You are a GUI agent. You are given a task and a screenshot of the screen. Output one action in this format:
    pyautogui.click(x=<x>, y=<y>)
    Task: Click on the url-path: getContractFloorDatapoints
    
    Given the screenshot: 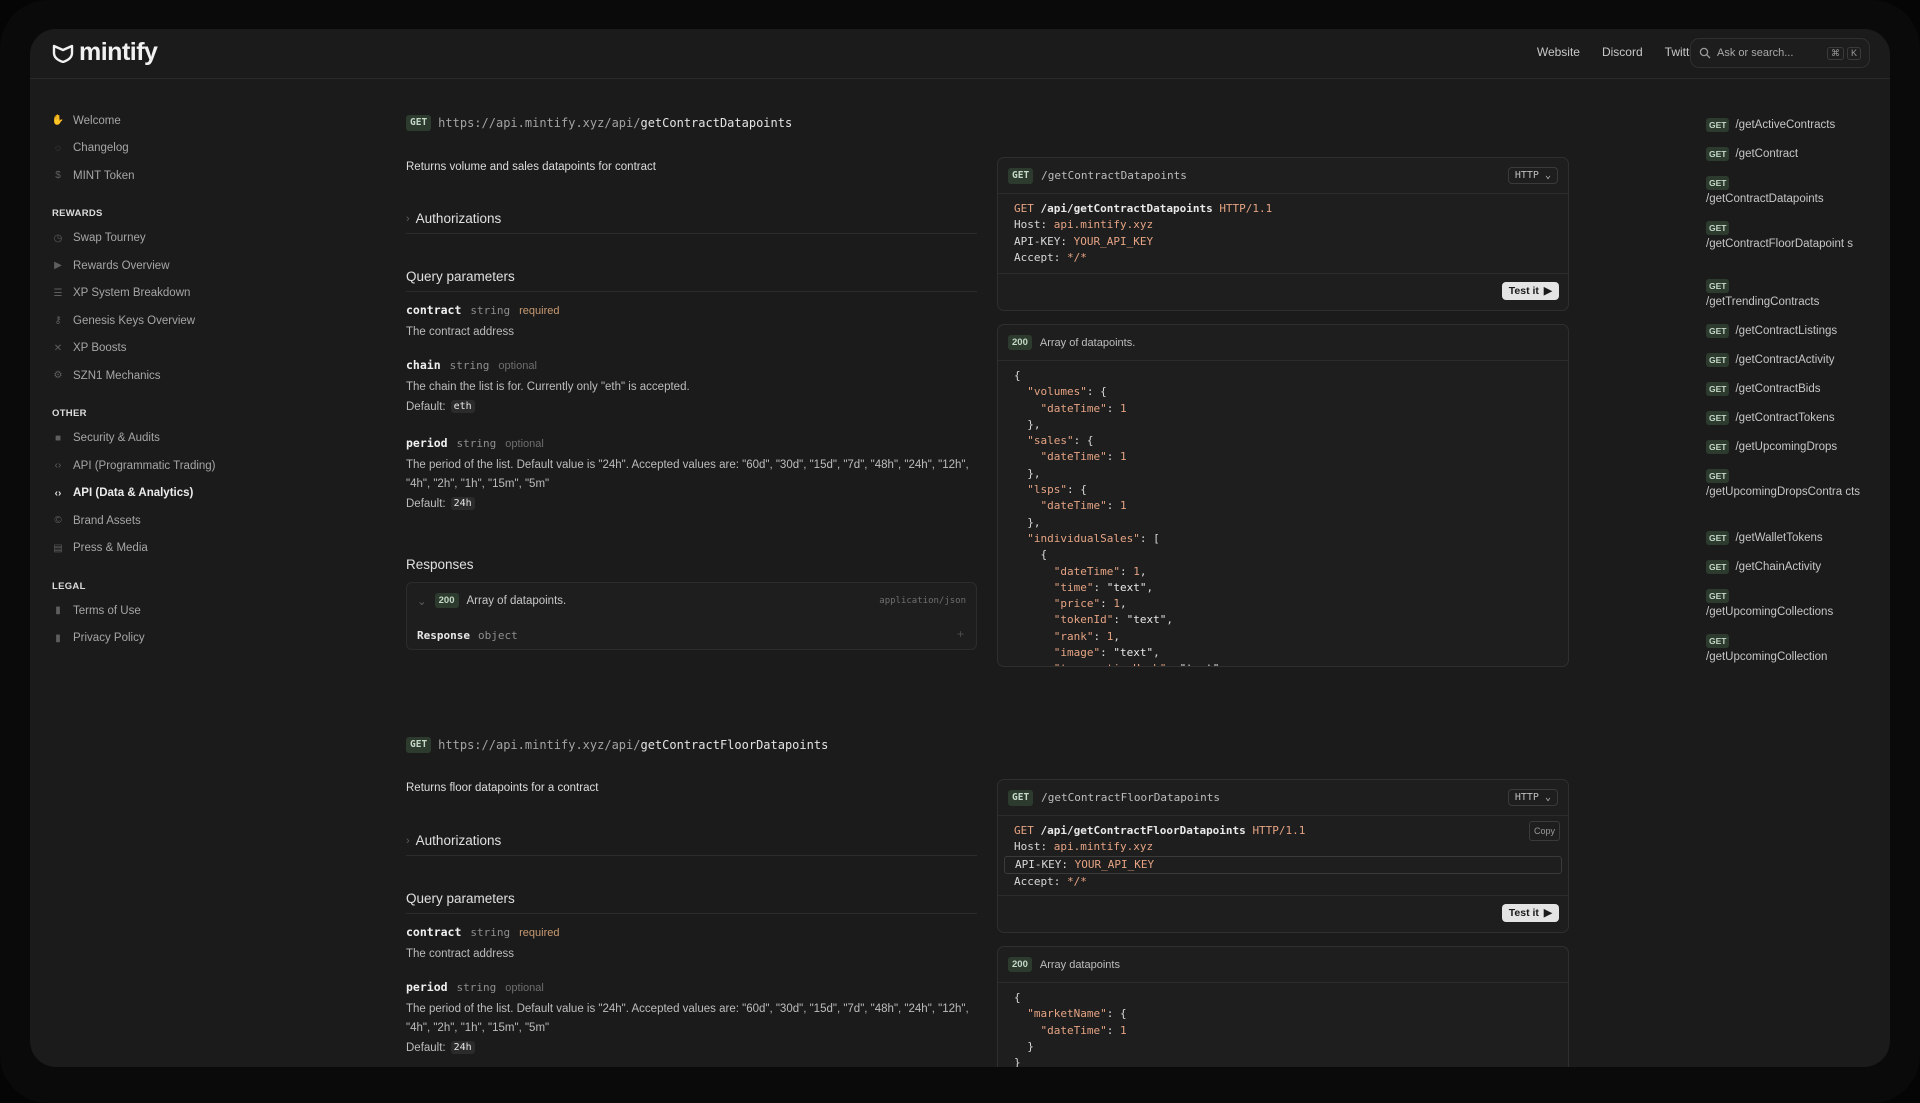 What is the action you would take?
    pyautogui.click(x=734, y=745)
    